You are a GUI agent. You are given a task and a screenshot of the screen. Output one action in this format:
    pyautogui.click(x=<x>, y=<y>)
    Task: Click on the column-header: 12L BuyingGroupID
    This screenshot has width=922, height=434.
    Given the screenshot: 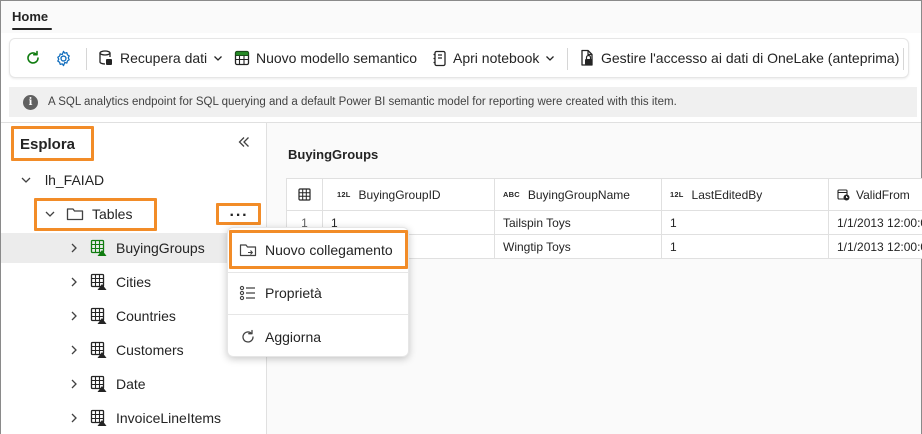 What is the action you would take?
    pyautogui.click(x=409, y=195)
    